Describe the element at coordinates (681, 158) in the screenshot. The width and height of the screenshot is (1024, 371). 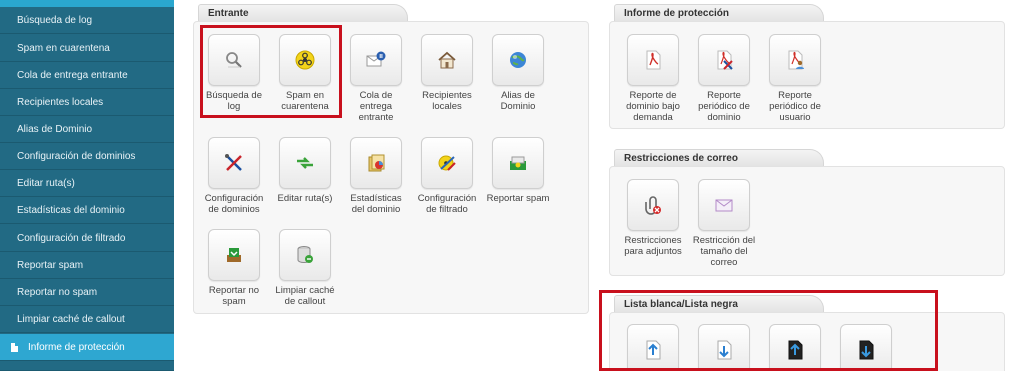
I see `panel-title: Restricciones de correo` at that location.